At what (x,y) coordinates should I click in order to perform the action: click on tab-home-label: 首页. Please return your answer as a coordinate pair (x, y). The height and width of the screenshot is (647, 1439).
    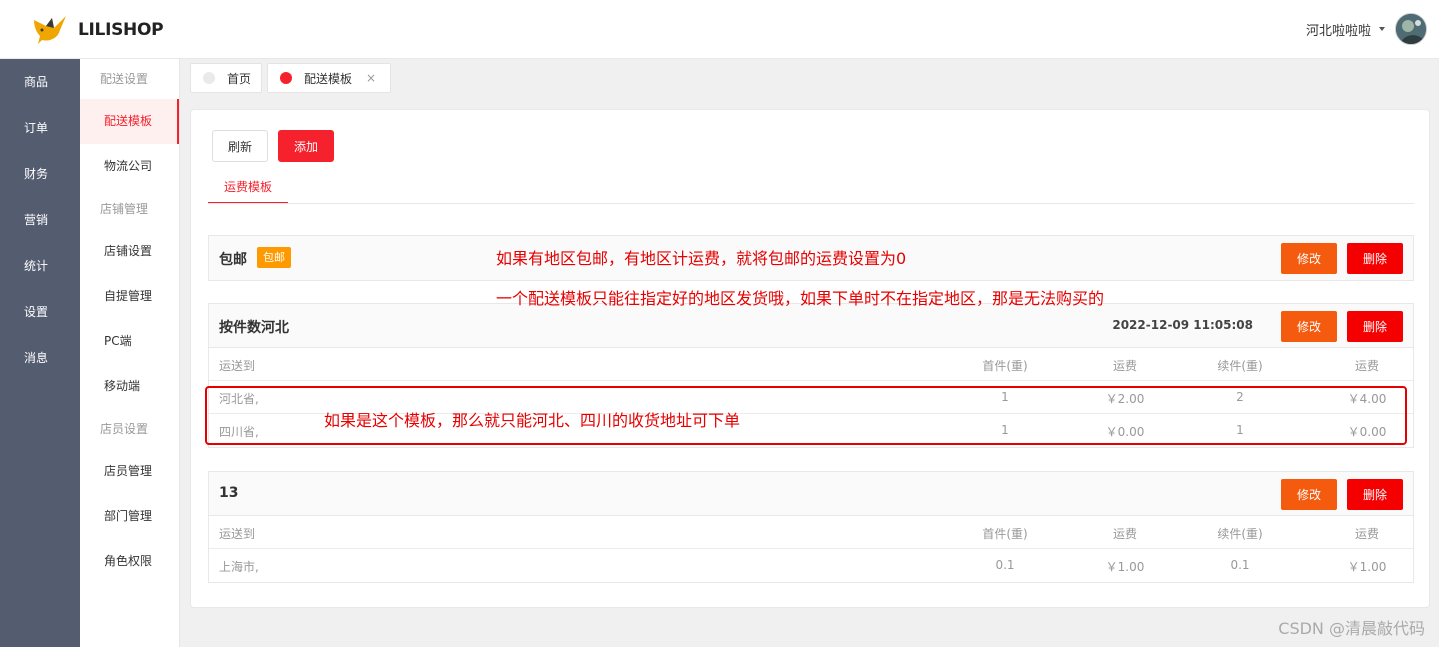
    Looking at the image, I should click on (239, 78).